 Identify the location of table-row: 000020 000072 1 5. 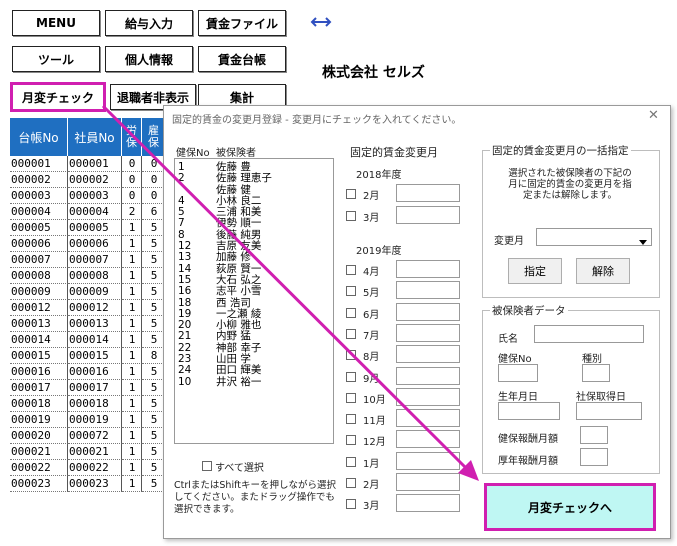
(90, 436).